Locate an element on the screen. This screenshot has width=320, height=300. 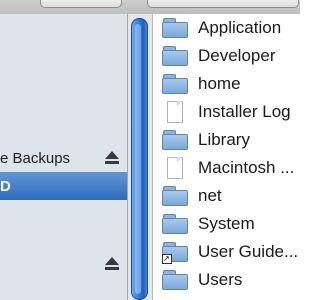
toolbar-strip is located at coordinates (150, 7).